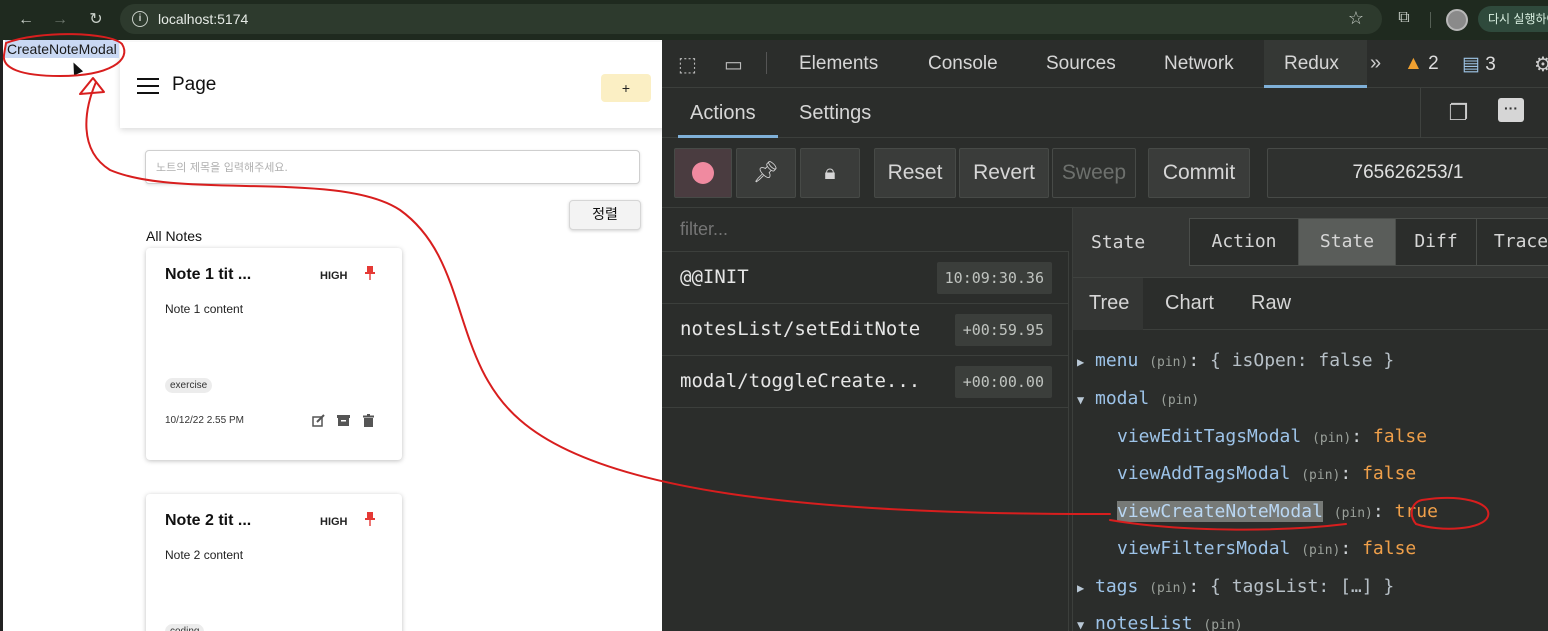 Image resolution: width=1548 pixels, height=631 pixels. I want to click on revert-button: Revert, so click(1004, 173).